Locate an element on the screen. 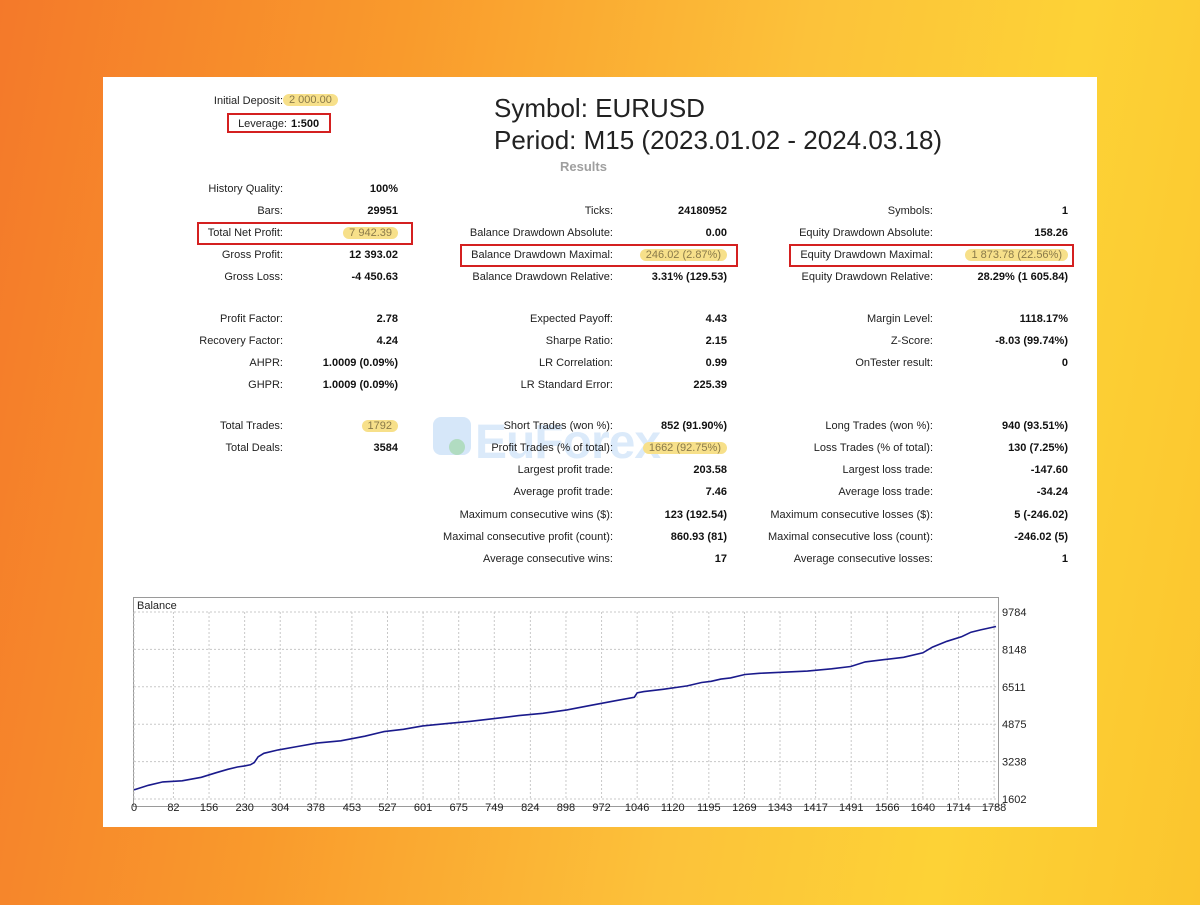 This screenshot has width=1200, height=905. symbol-title: Symbol: EURUSD is located at coordinates (599, 108).